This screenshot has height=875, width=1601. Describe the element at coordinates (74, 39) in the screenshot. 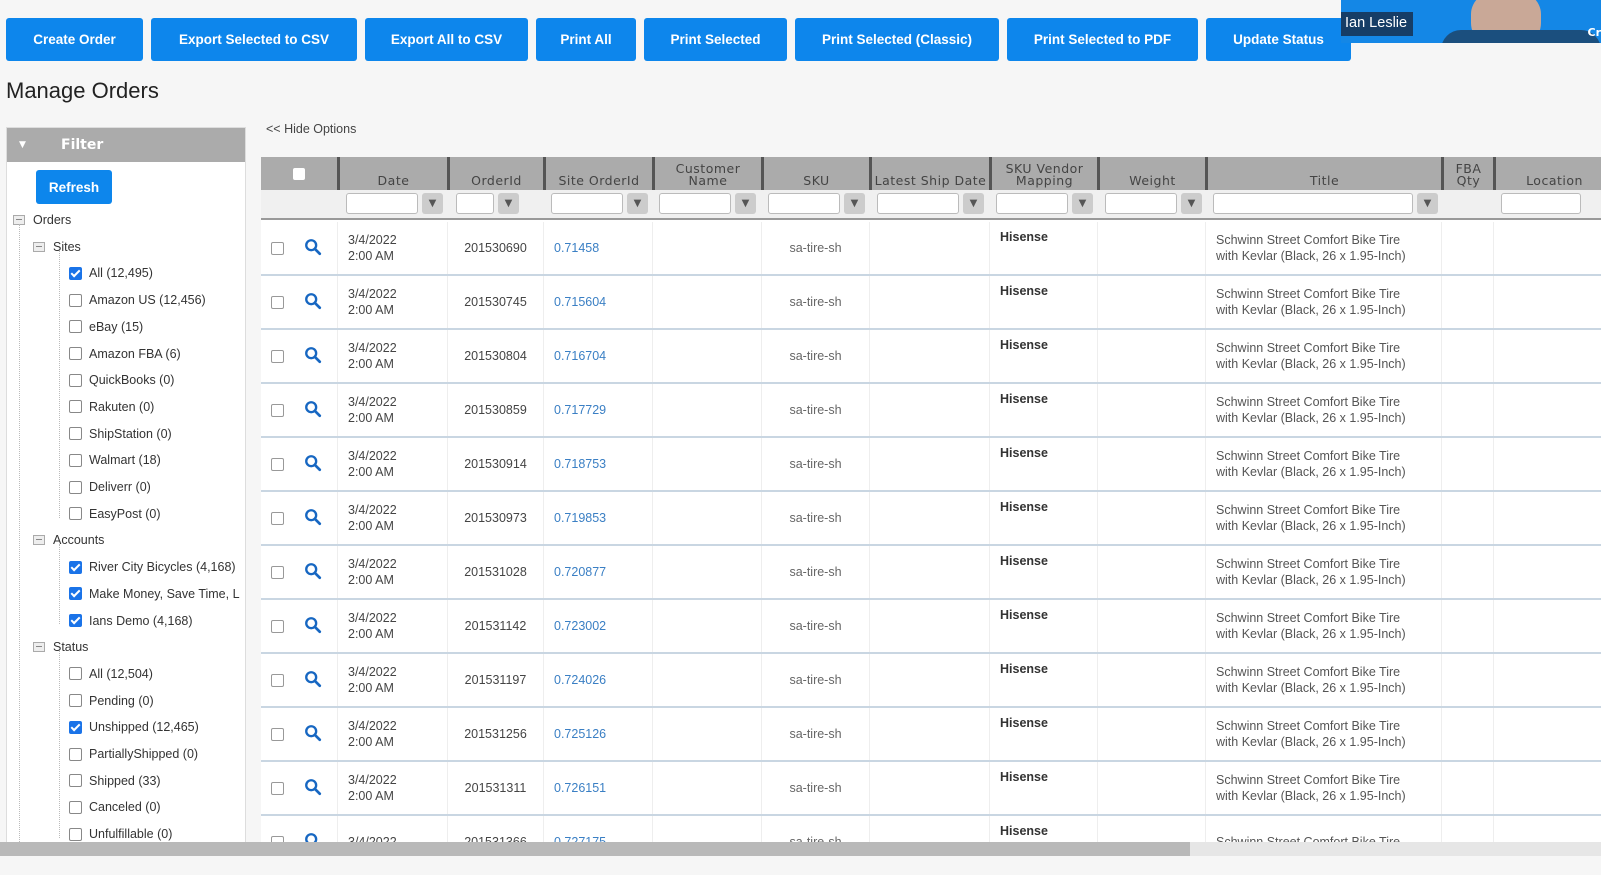

I see `create-order-button: Create Order` at that location.